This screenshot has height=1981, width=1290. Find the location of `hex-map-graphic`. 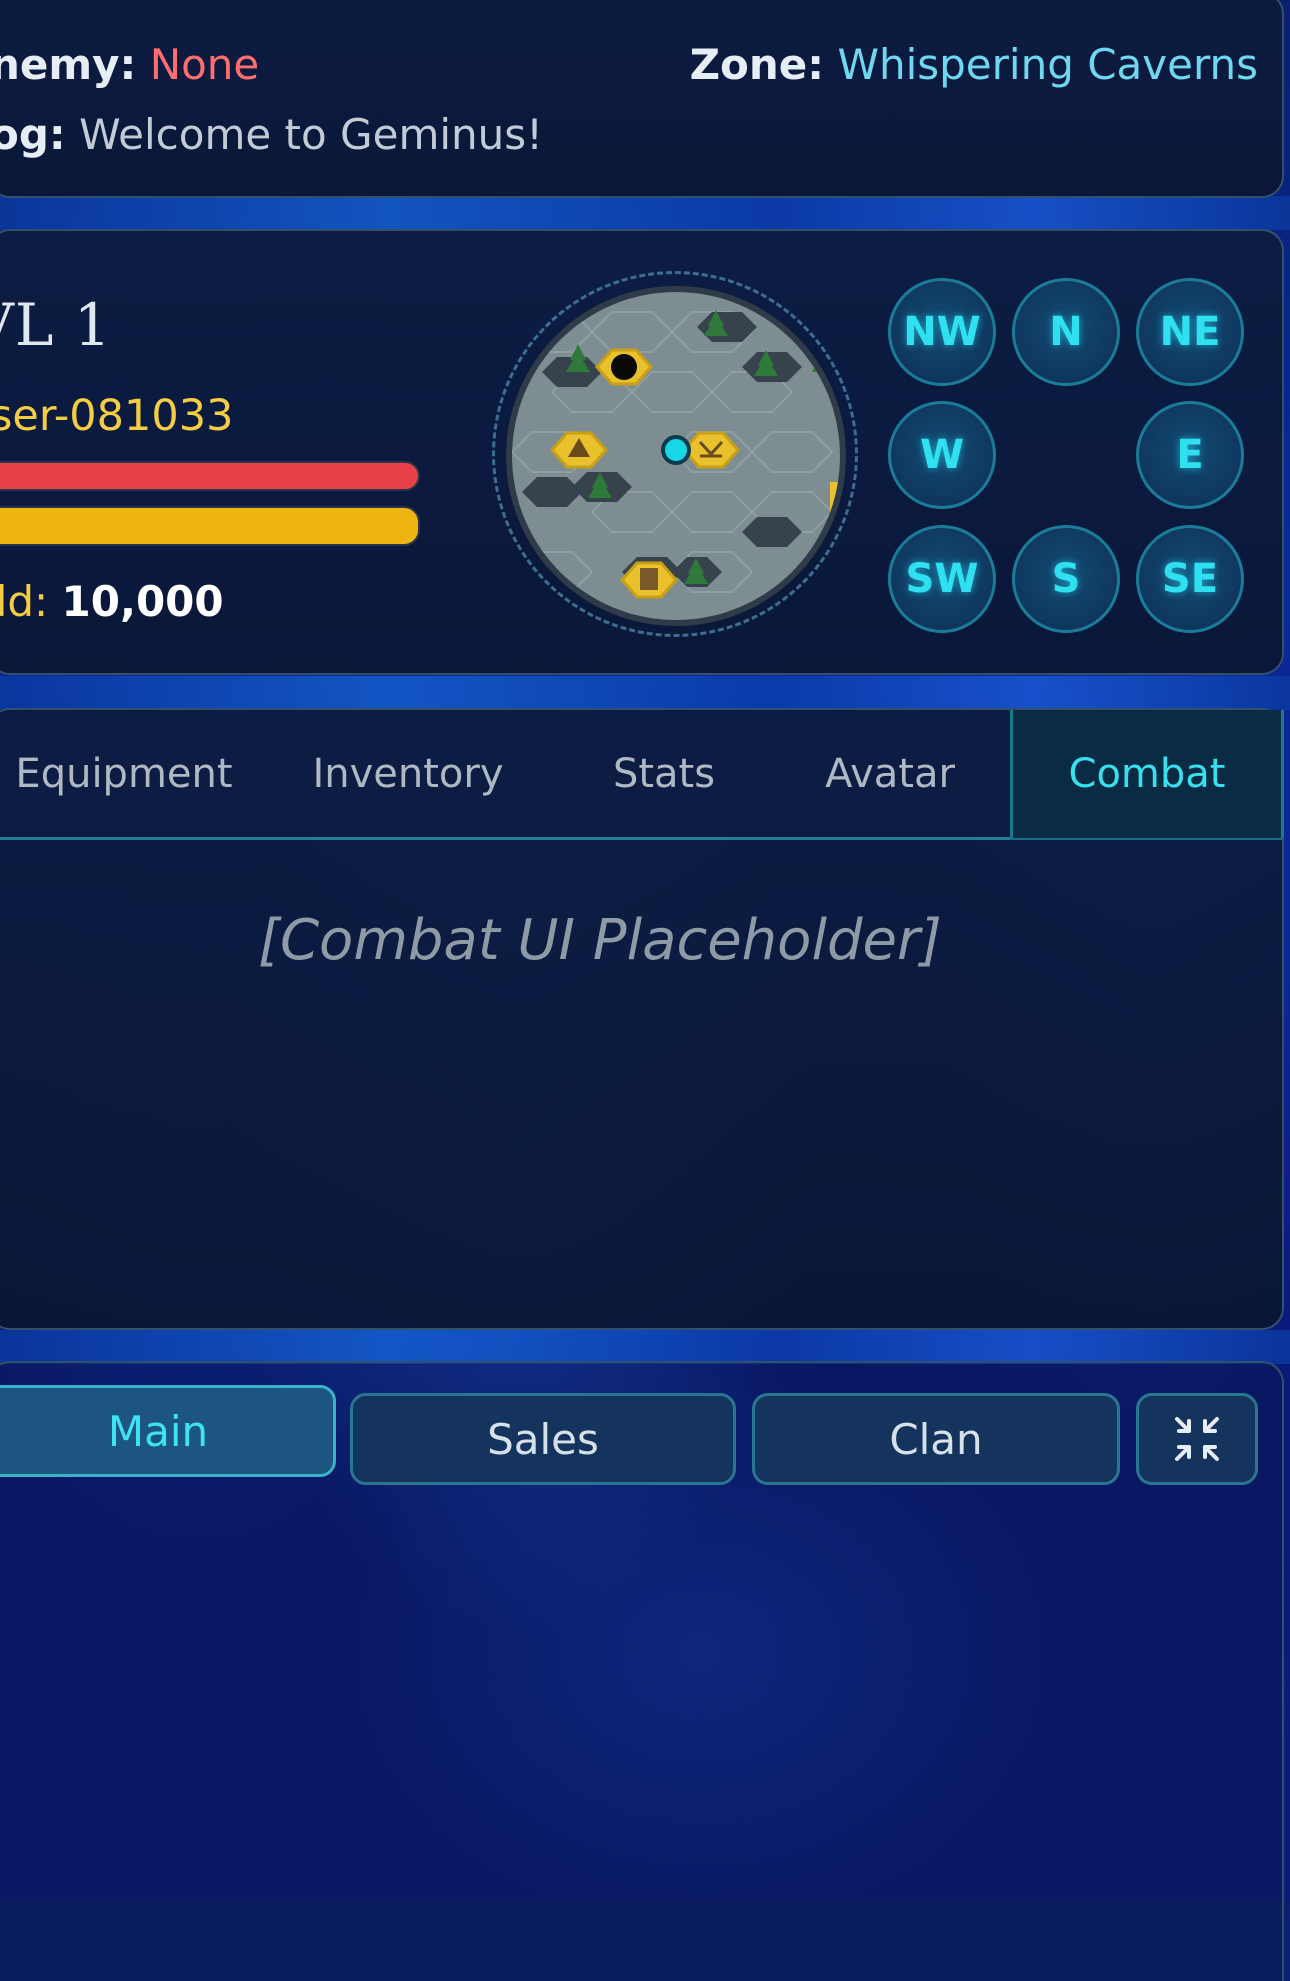

hex-map-graphic is located at coordinates (676, 456).